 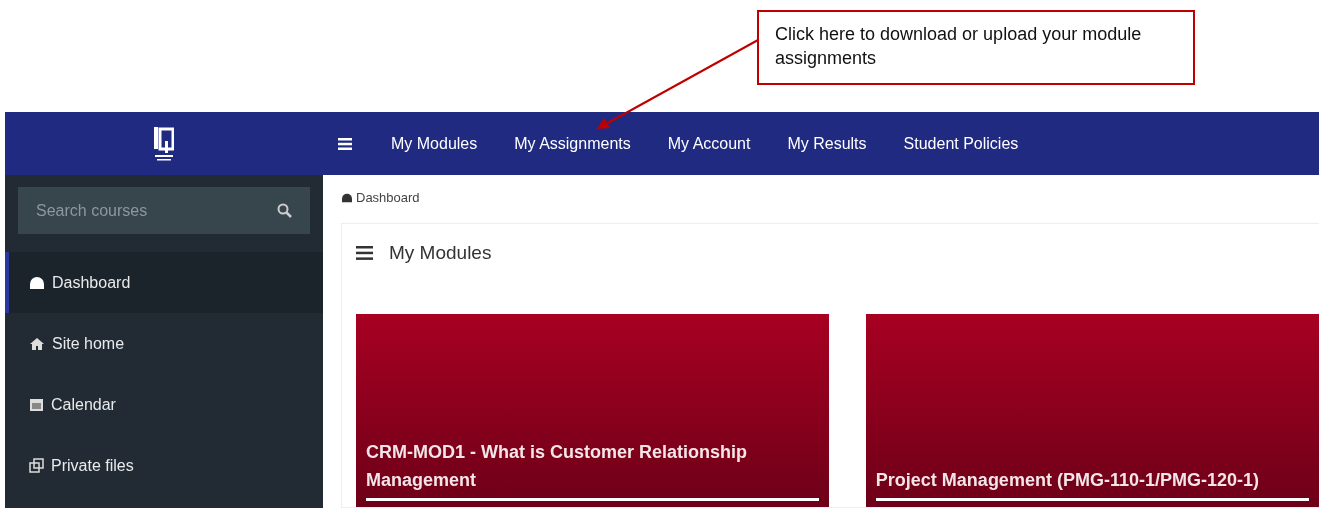 What do you see at coordinates (37, 343) in the screenshot?
I see `house-icon` at bounding box center [37, 343].